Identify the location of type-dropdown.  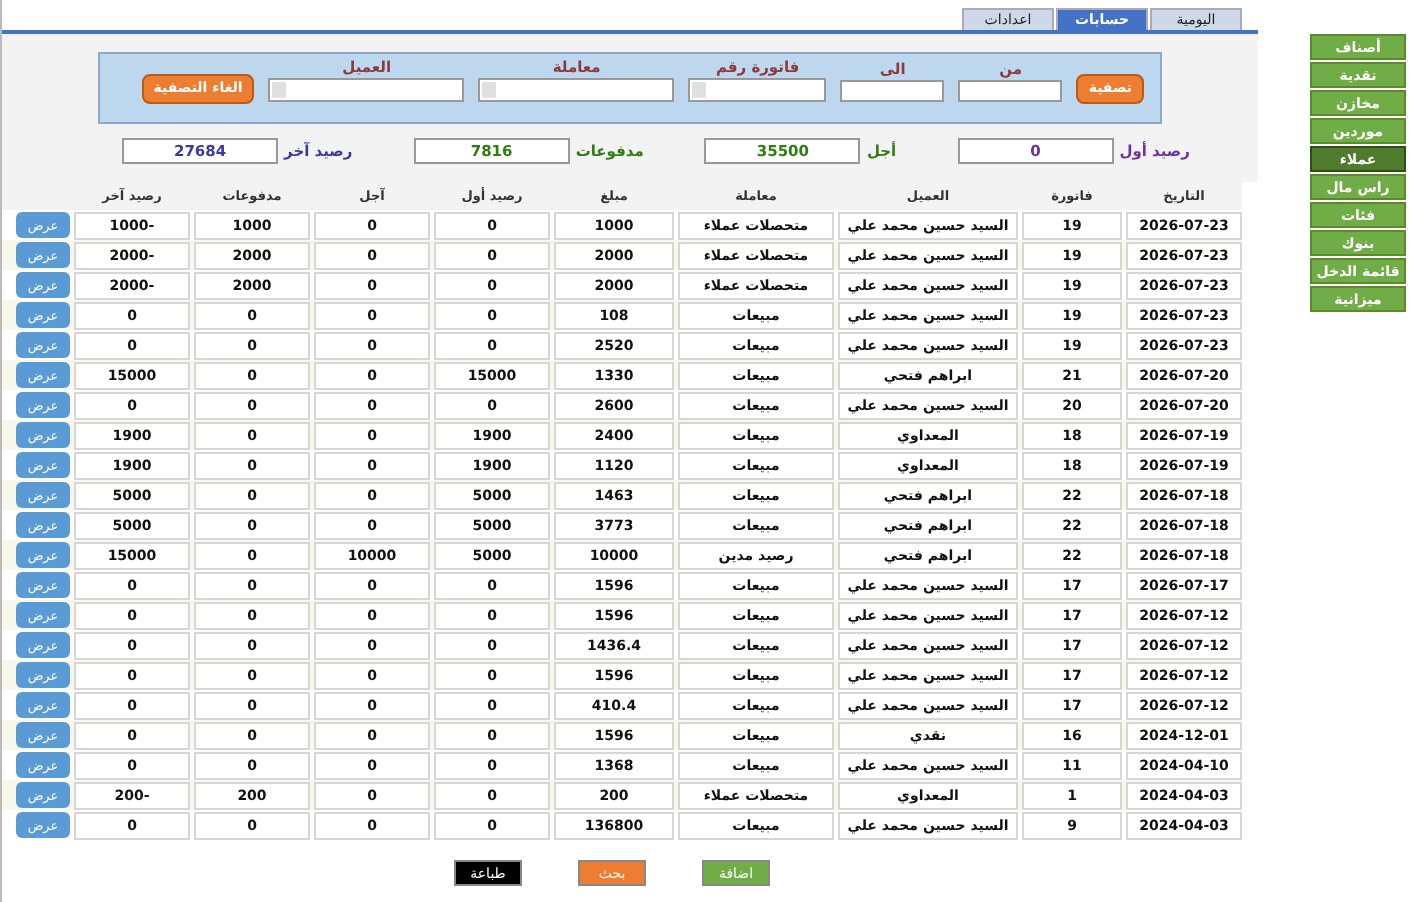
(576, 90).